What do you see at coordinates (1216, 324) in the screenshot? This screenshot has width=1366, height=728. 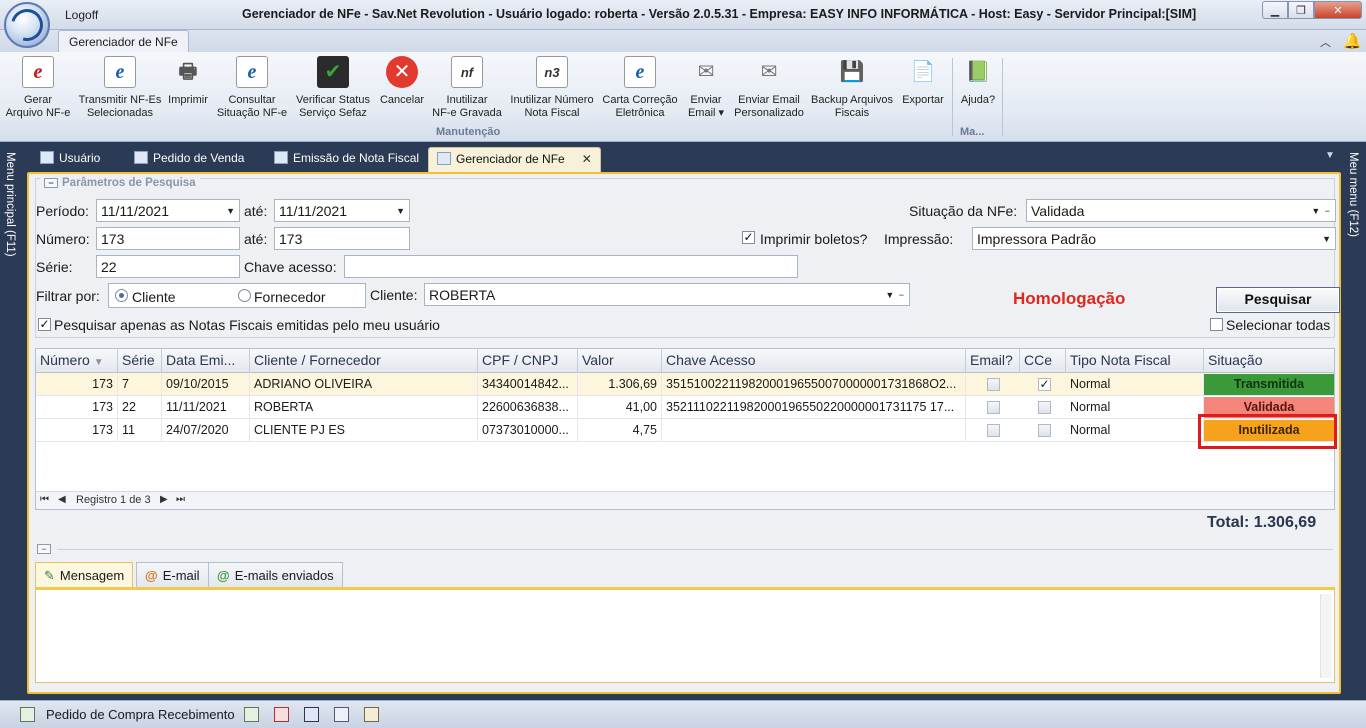 I see `selecionar-todas-checkbox` at bounding box center [1216, 324].